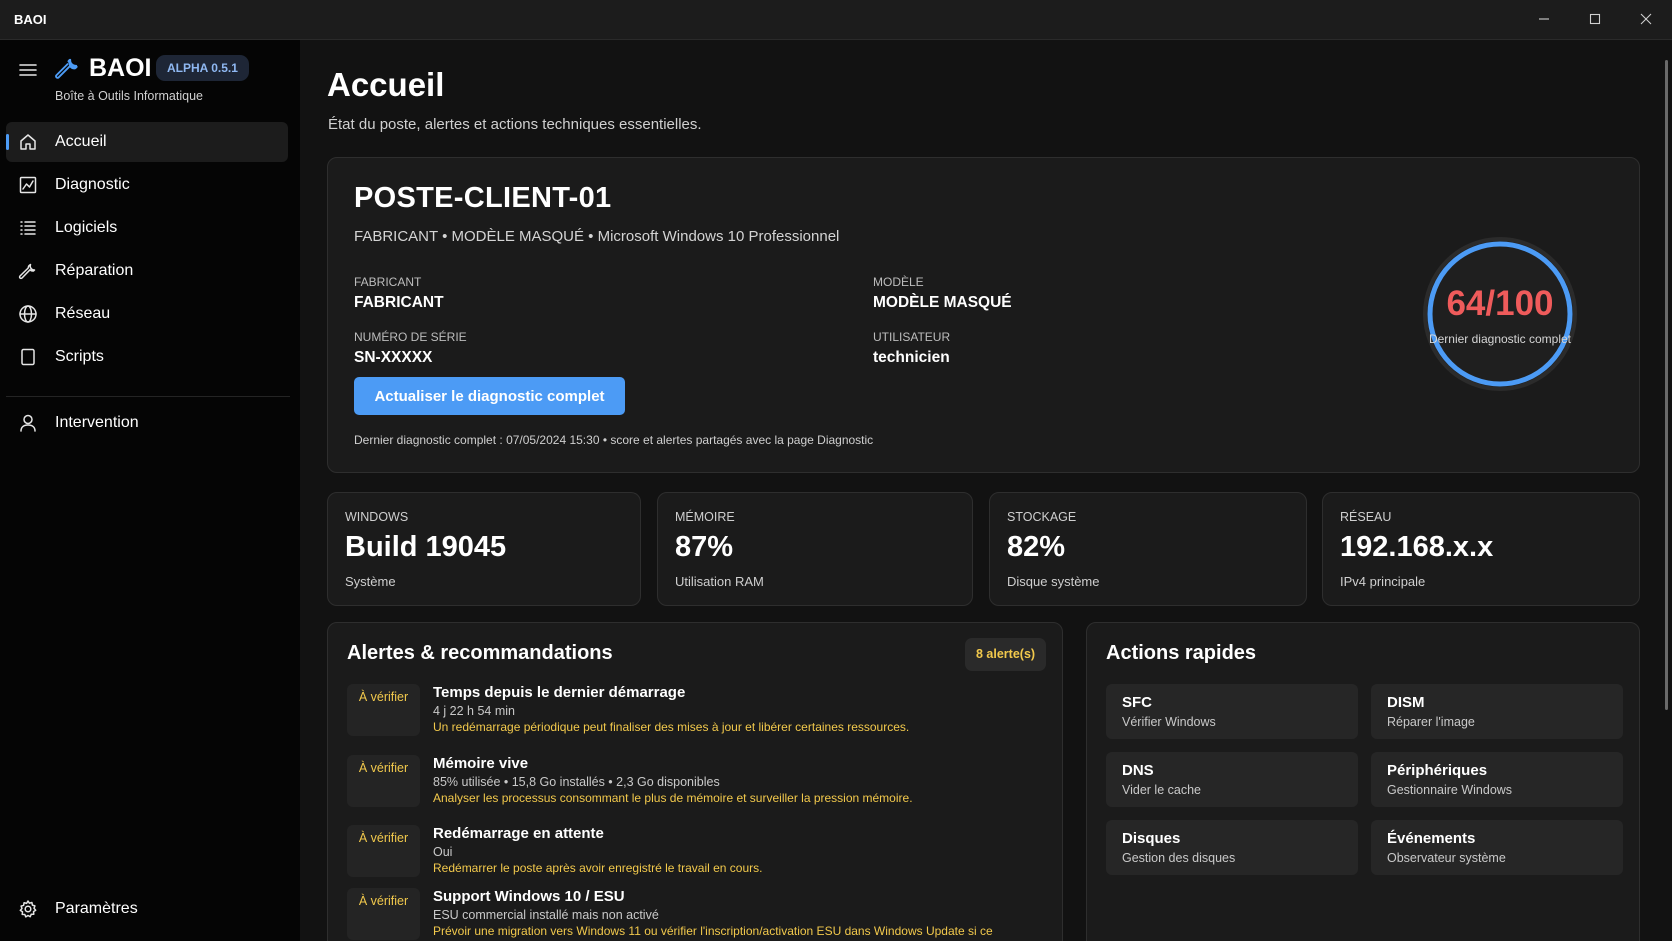 The height and width of the screenshot is (941, 1672). Describe the element at coordinates (1446, 858) in the screenshot. I see `action-subtitle: Observateur système` at that location.